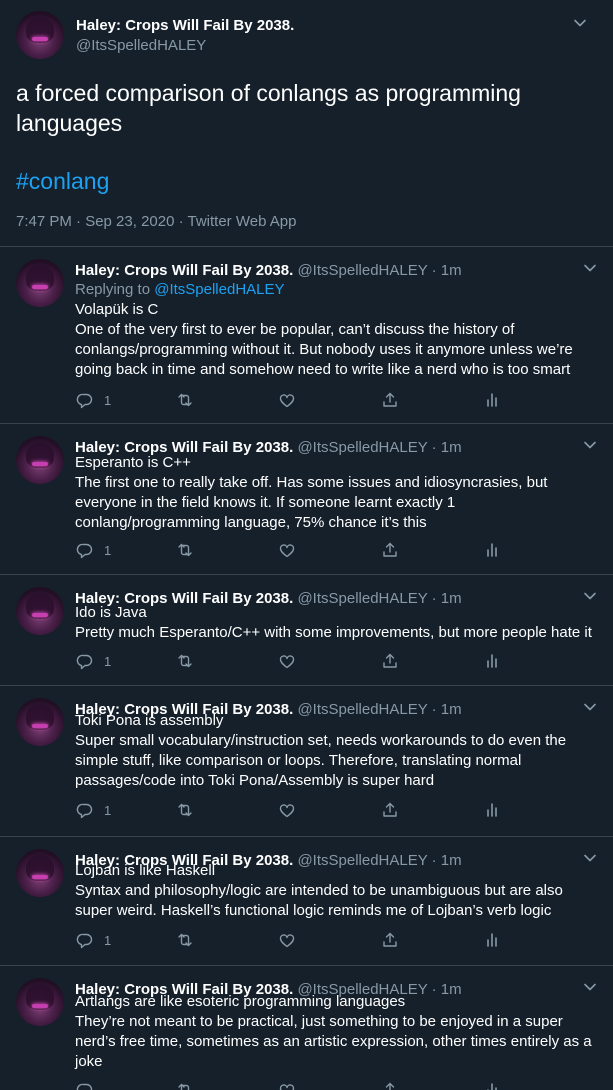 This screenshot has height=1090, width=613. I want to click on replying-to-link: @ItsSpelledHALEY, so click(219, 289).